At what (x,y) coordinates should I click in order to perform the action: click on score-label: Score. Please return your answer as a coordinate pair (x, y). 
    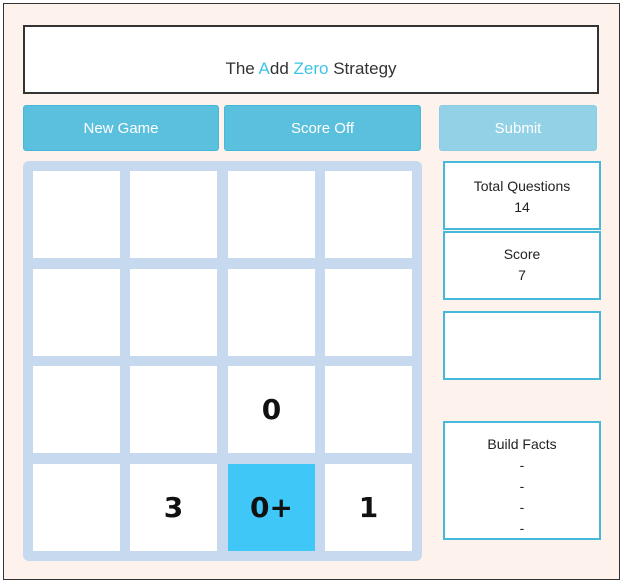
    Looking at the image, I should click on (522, 254).